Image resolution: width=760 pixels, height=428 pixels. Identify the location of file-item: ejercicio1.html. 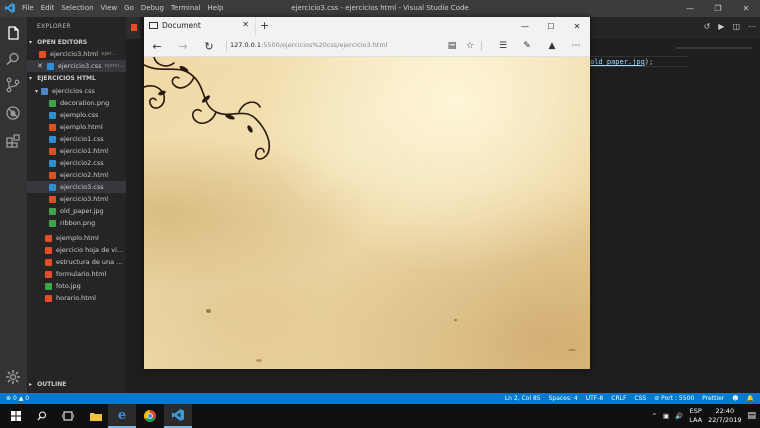
(76, 151).